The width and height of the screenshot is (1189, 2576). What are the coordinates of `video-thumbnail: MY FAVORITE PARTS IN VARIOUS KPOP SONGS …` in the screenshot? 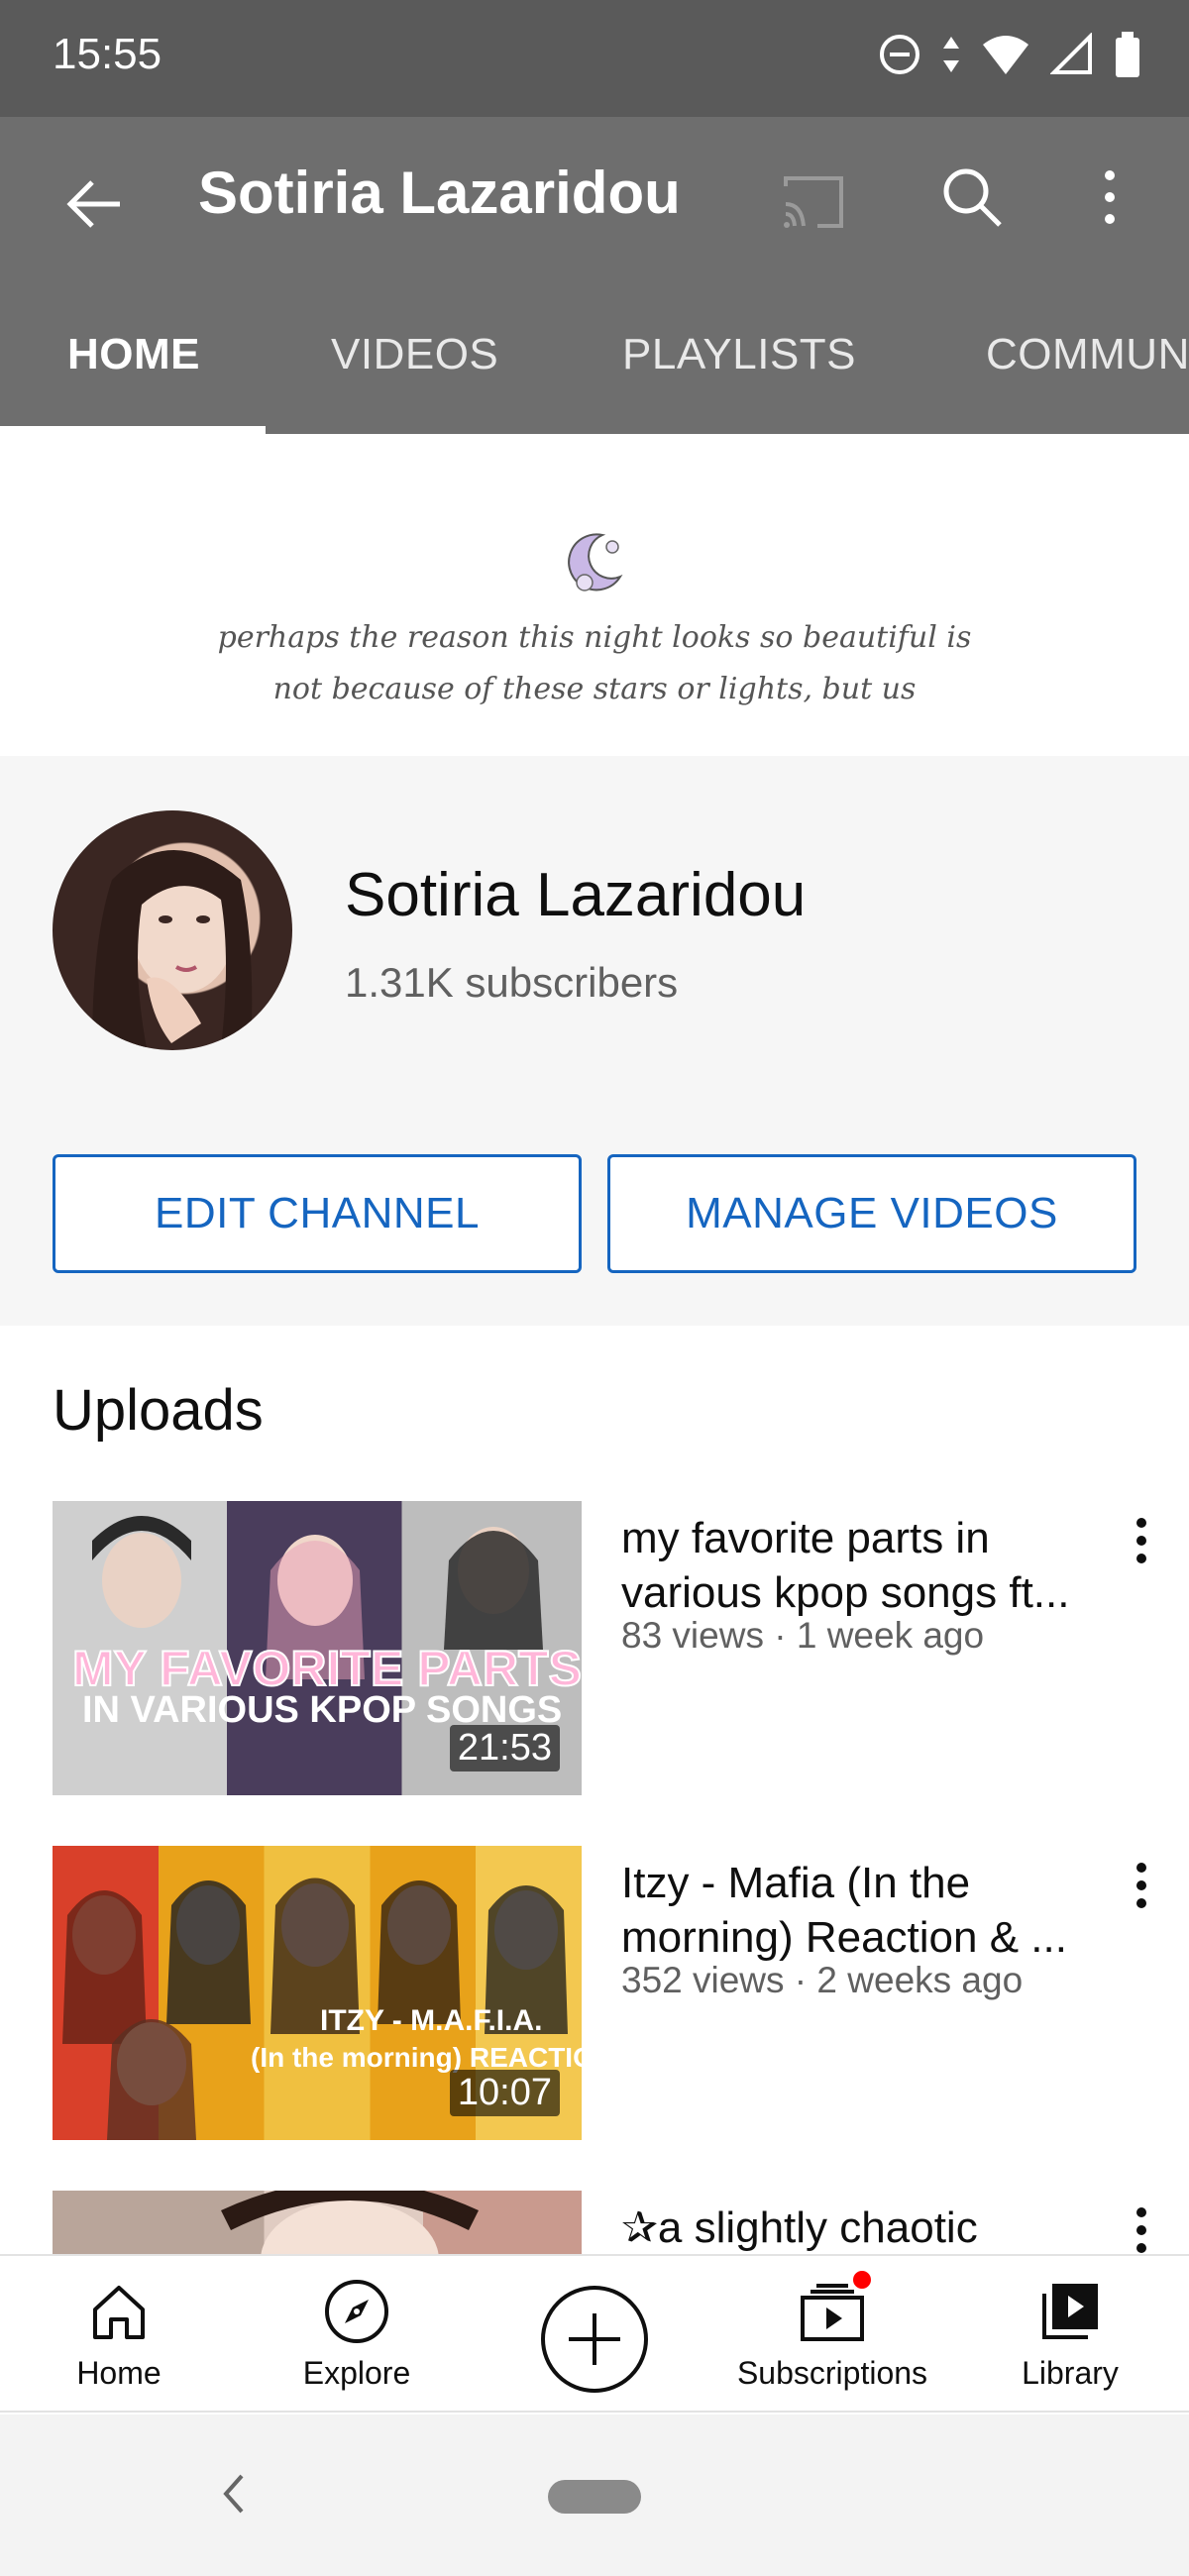 It's located at (318, 1648).